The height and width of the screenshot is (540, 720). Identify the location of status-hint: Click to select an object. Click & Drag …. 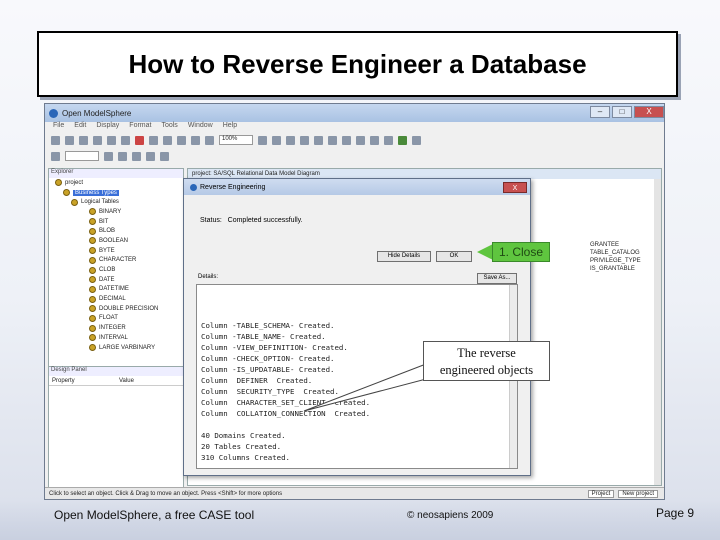
(166, 493).